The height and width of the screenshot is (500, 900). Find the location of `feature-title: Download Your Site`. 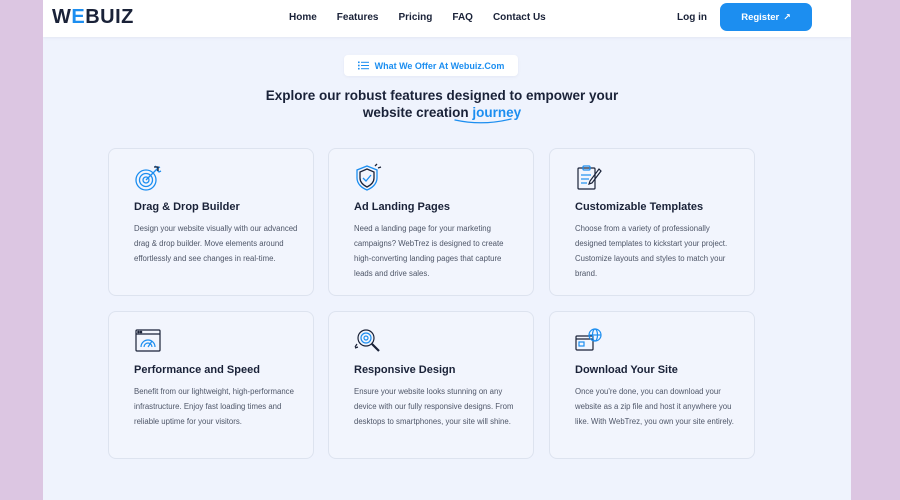

feature-title: Download Your Site is located at coordinates (626, 370).